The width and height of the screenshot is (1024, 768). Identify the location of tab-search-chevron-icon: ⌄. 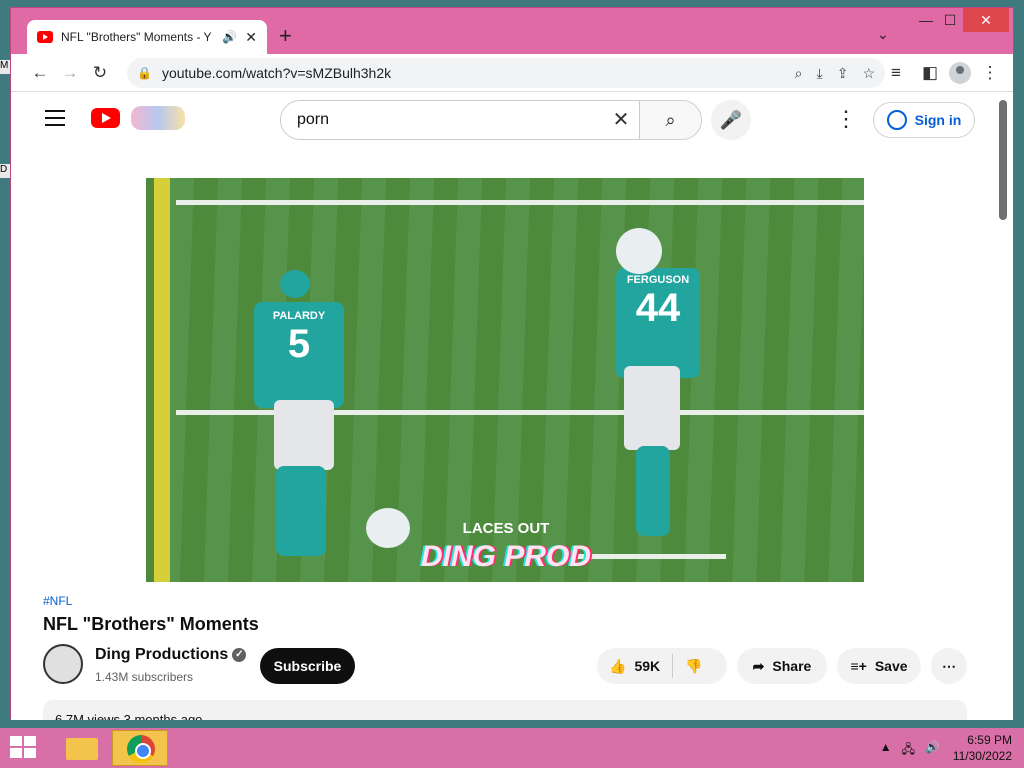
(883, 34).